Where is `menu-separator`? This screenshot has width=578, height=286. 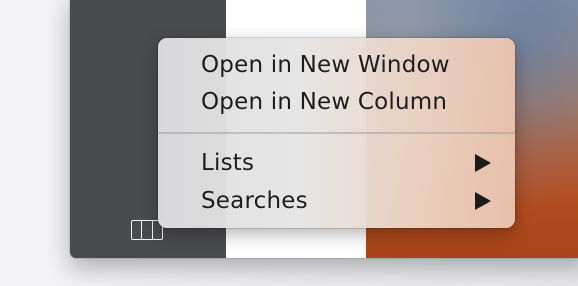
menu-separator is located at coordinates (336, 133).